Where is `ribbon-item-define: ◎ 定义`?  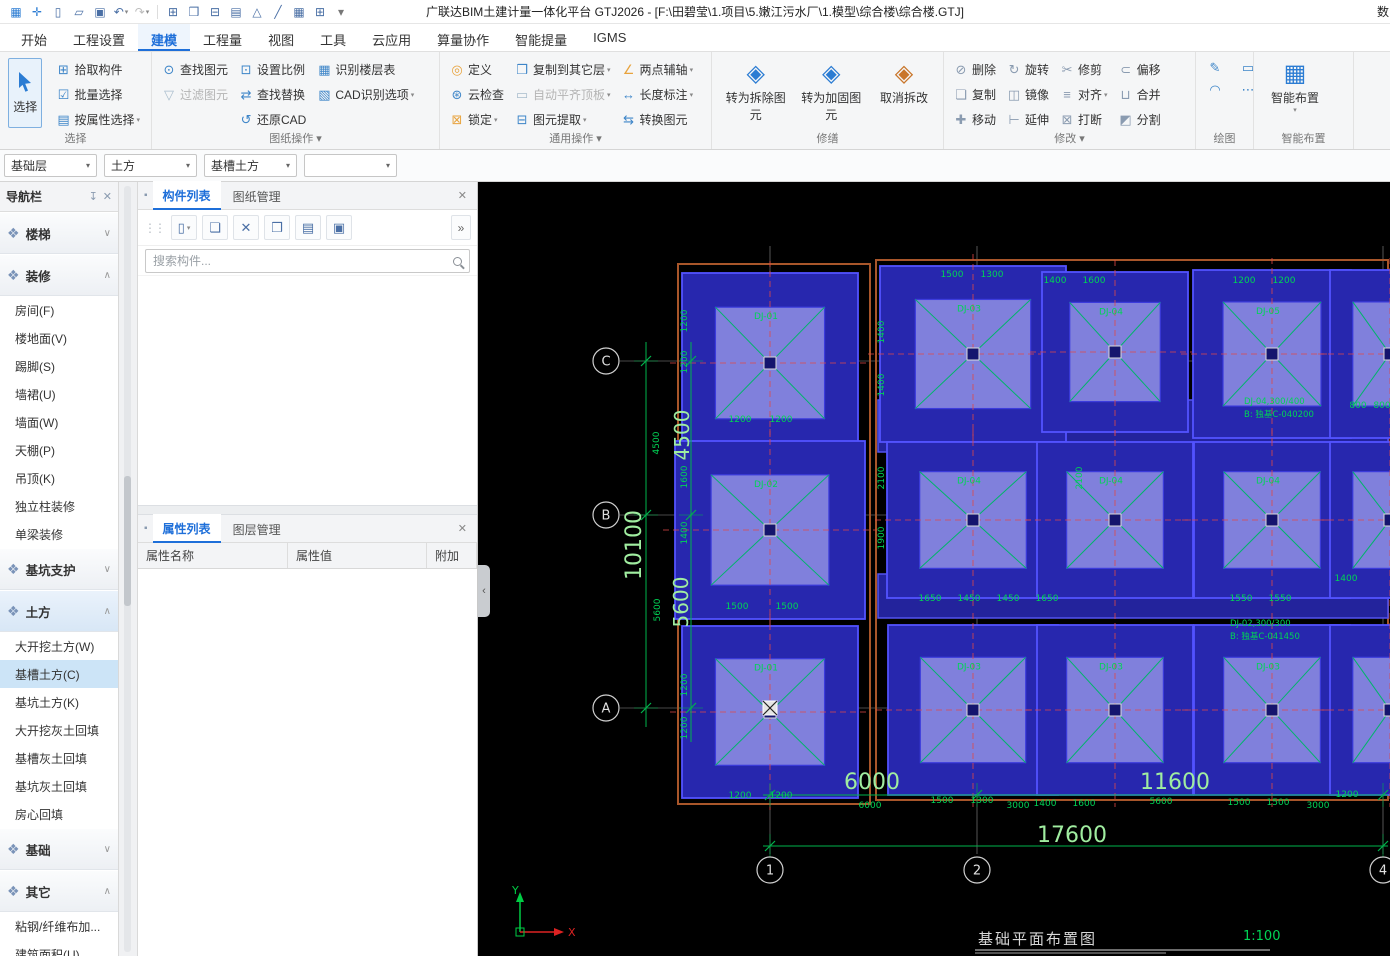 ribbon-item-define: ◎ 定义 is located at coordinates (476, 69).